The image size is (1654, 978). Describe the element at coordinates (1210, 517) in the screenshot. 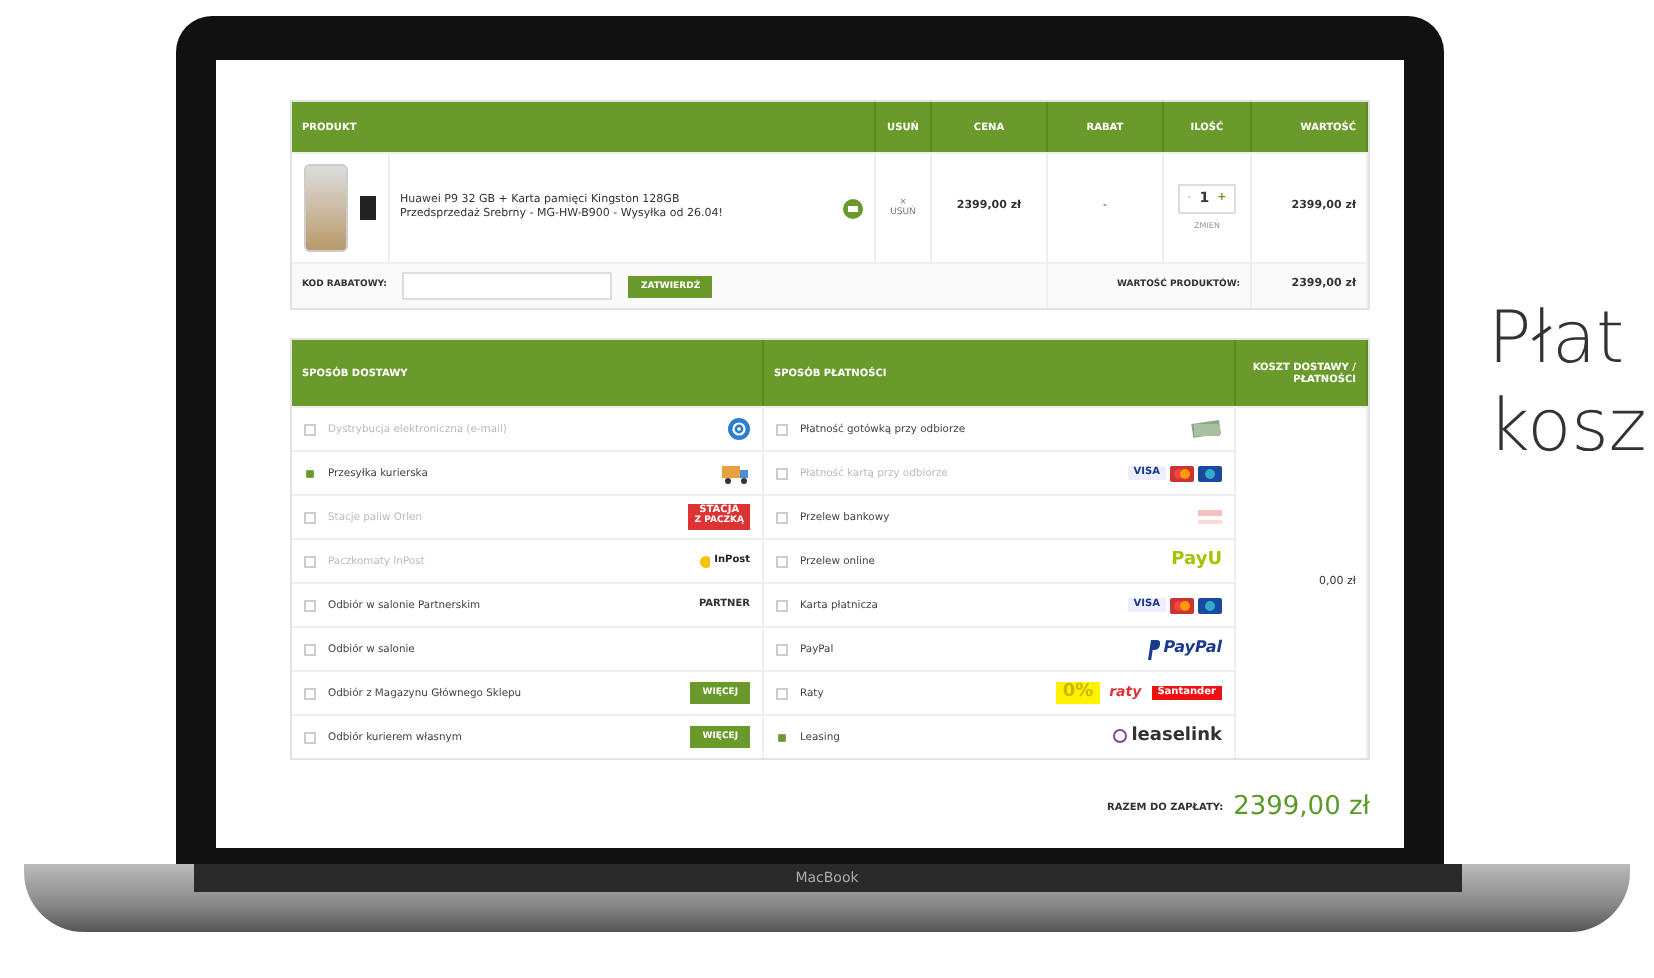

I see `bank-logo-icon` at that location.